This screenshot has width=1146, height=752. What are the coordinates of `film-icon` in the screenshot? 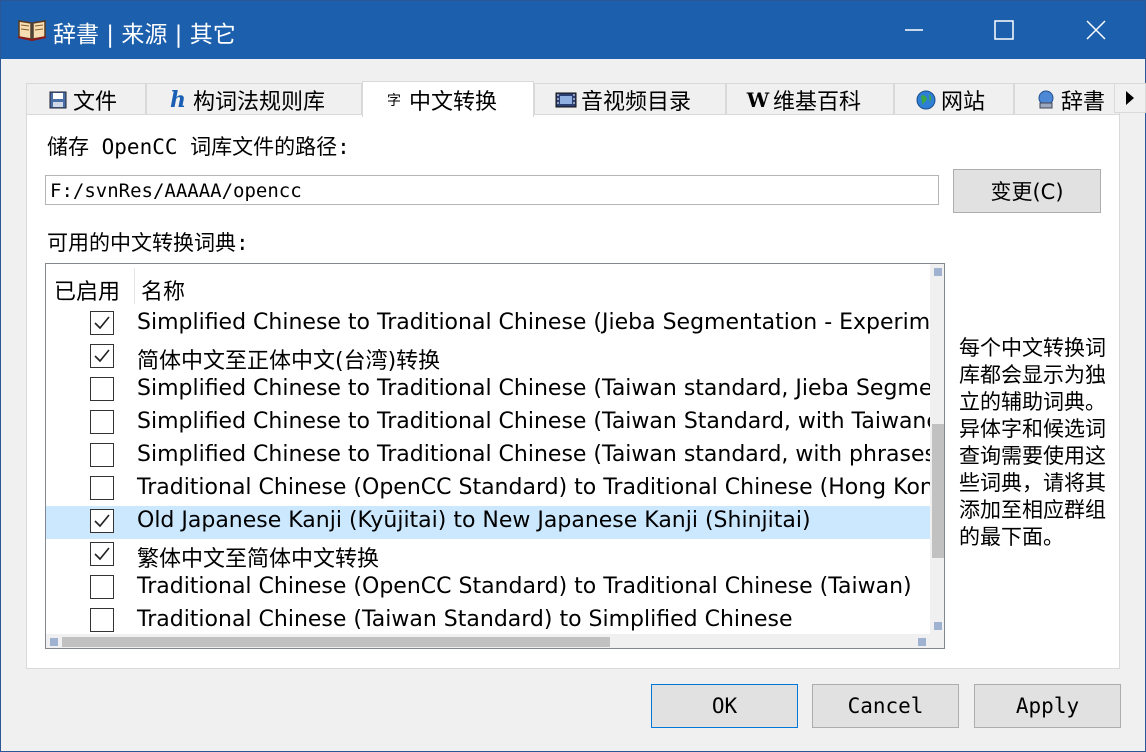 It's located at (566, 100).